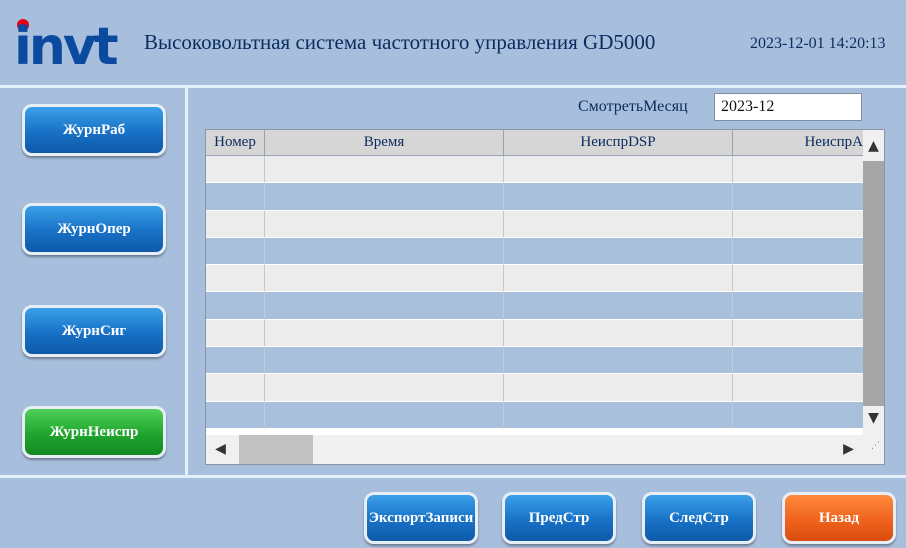 This screenshot has width=906, height=548. What do you see at coordinates (873, 418) in the screenshot?
I see `scroll-down-icon: ▼` at bounding box center [873, 418].